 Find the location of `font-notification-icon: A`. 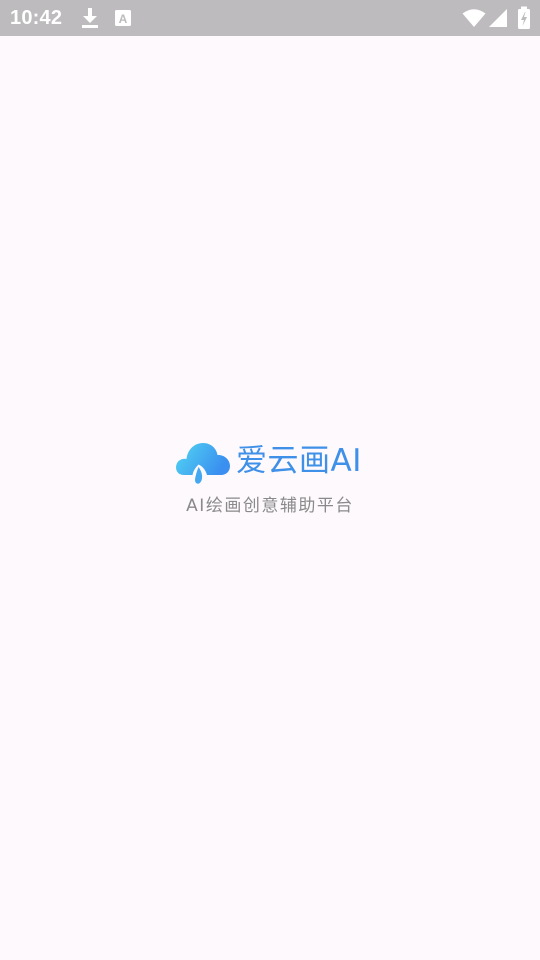

font-notification-icon: A is located at coordinates (123, 18).